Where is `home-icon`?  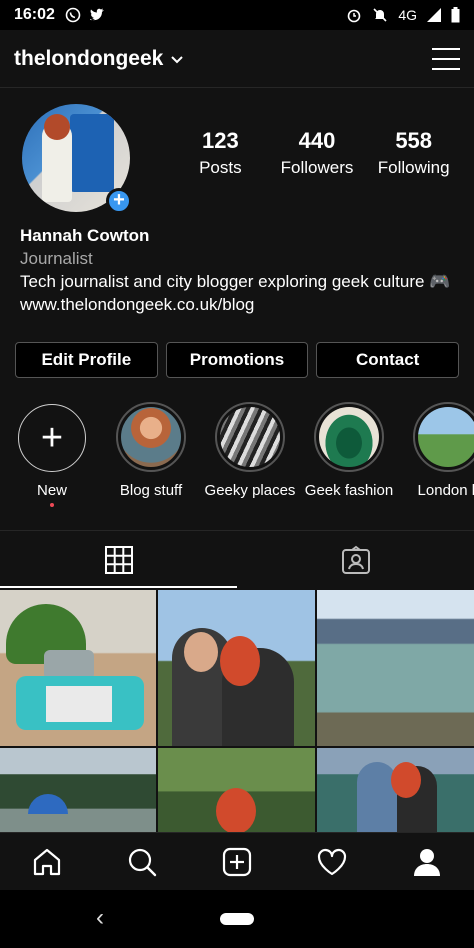 home-icon is located at coordinates (47, 861).